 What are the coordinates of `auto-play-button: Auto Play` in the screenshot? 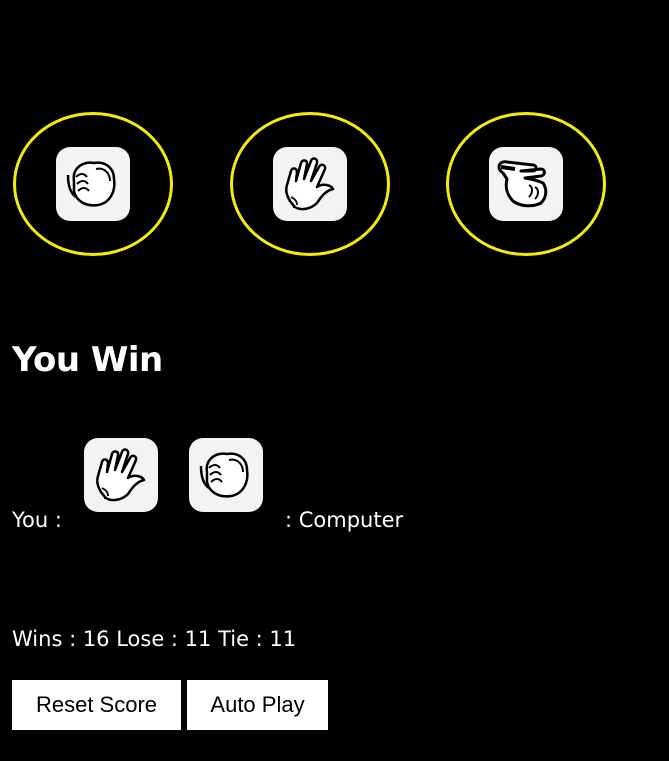 It's located at (257, 705).